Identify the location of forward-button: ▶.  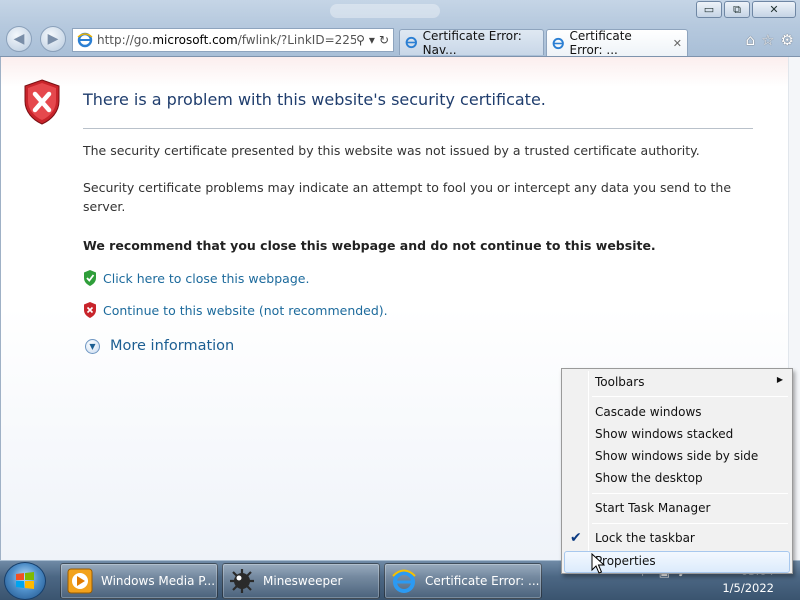
(53, 39).